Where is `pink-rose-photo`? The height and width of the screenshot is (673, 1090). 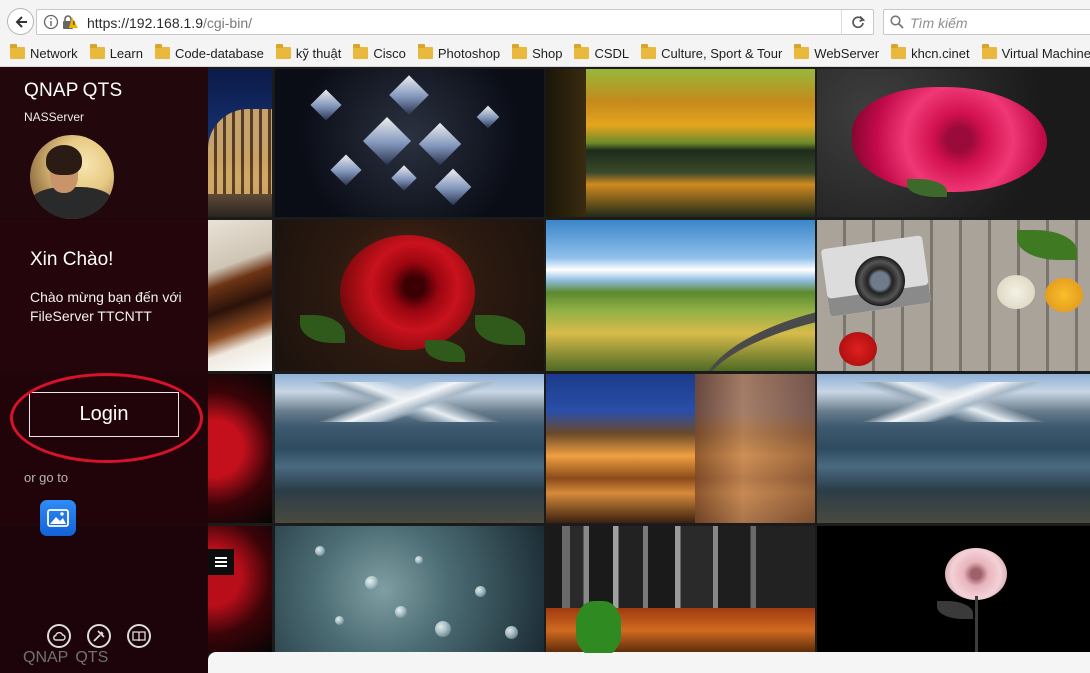
pink-rose-photo is located at coordinates (953, 143).